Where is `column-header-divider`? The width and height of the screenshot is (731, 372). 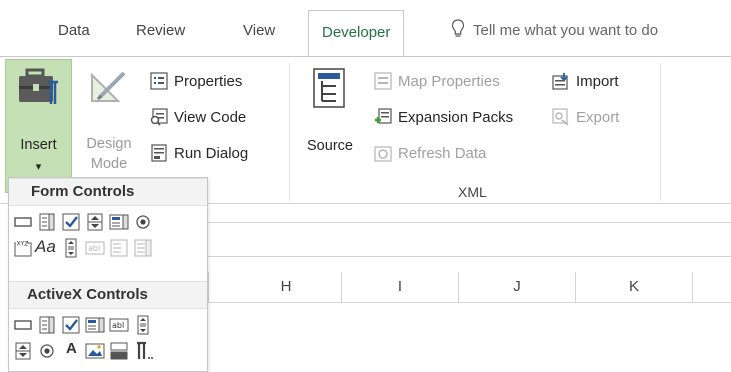 column-header-divider is located at coordinates (469, 302).